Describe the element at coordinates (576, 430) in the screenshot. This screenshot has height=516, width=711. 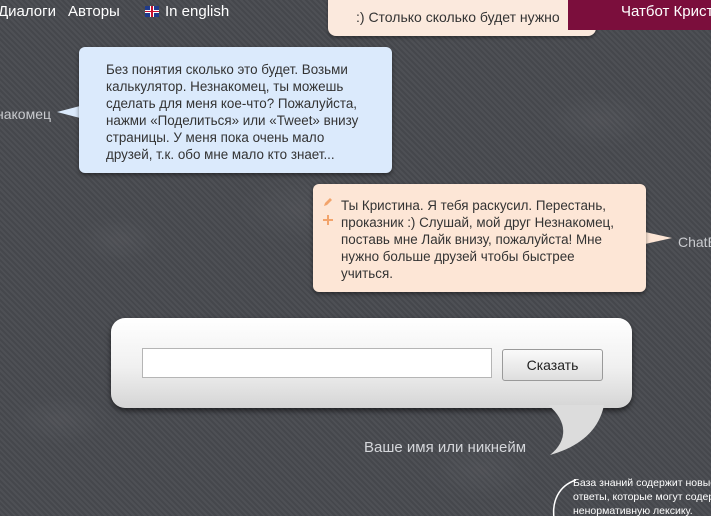
I see `input-panel-tail` at that location.